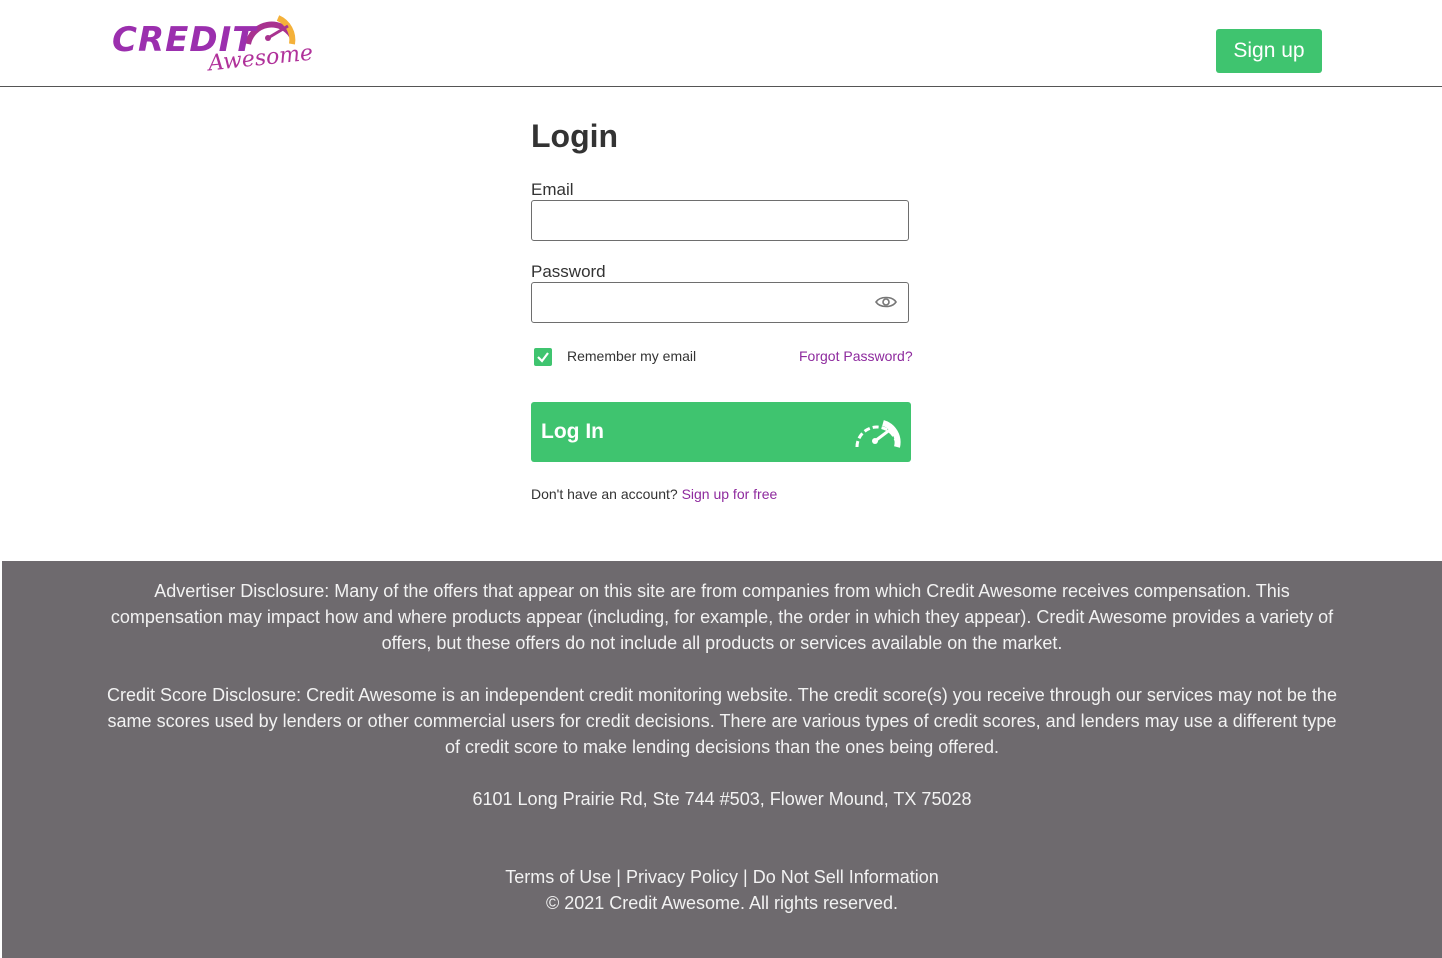 Image resolution: width=1442 pixels, height=958 pixels. What do you see at coordinates (212, 43) in the screenshot?
I see `credit-awesome-logo: CREDIT Awesome` at bounding box center [212, 43].